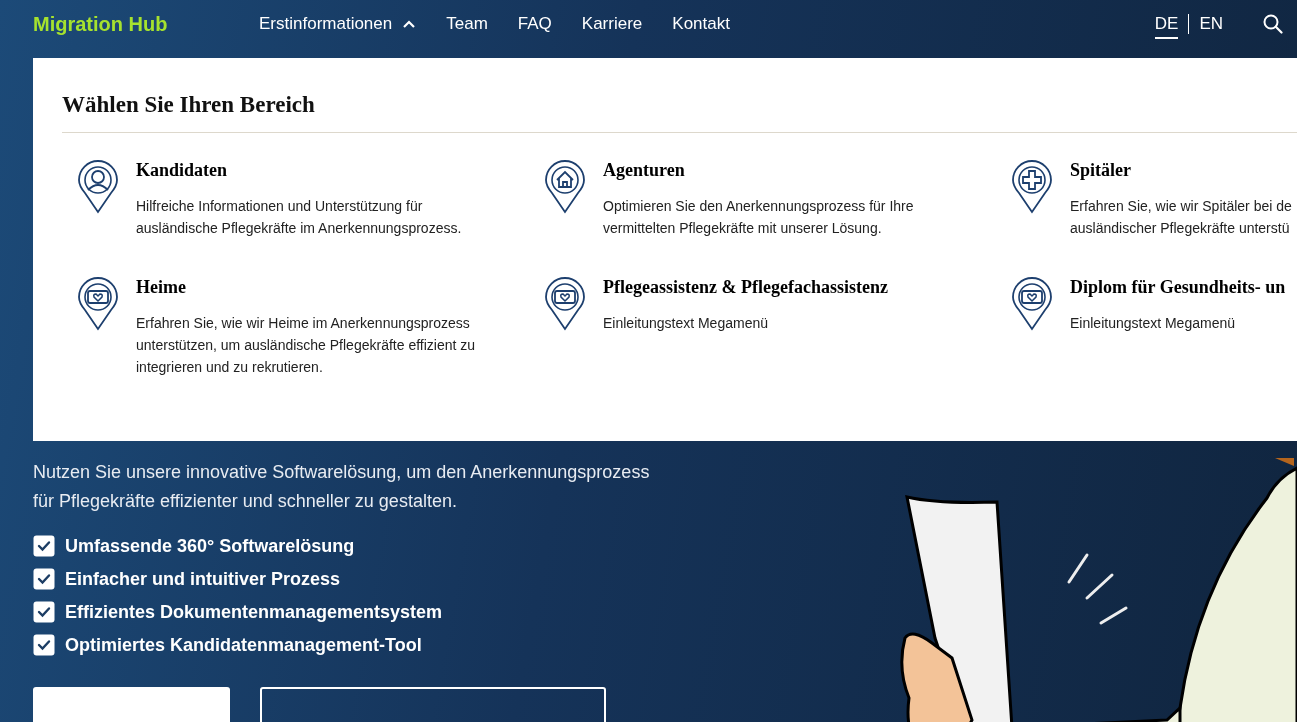  Describe the element at coordinates (146, 24) in the screenshot. I see `site-logo: Migration Hub` at that location.